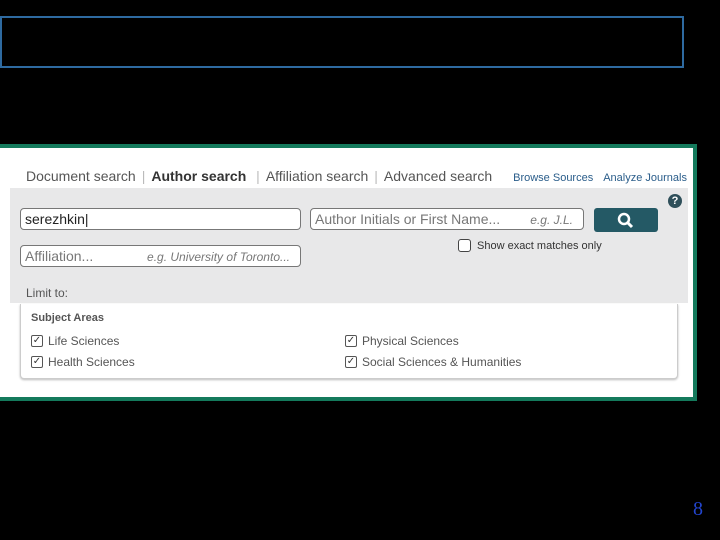  Describe the element at coordinates (553, 178) in the screenshot. I see `browse-sources-link: Browse Sources` at that location.